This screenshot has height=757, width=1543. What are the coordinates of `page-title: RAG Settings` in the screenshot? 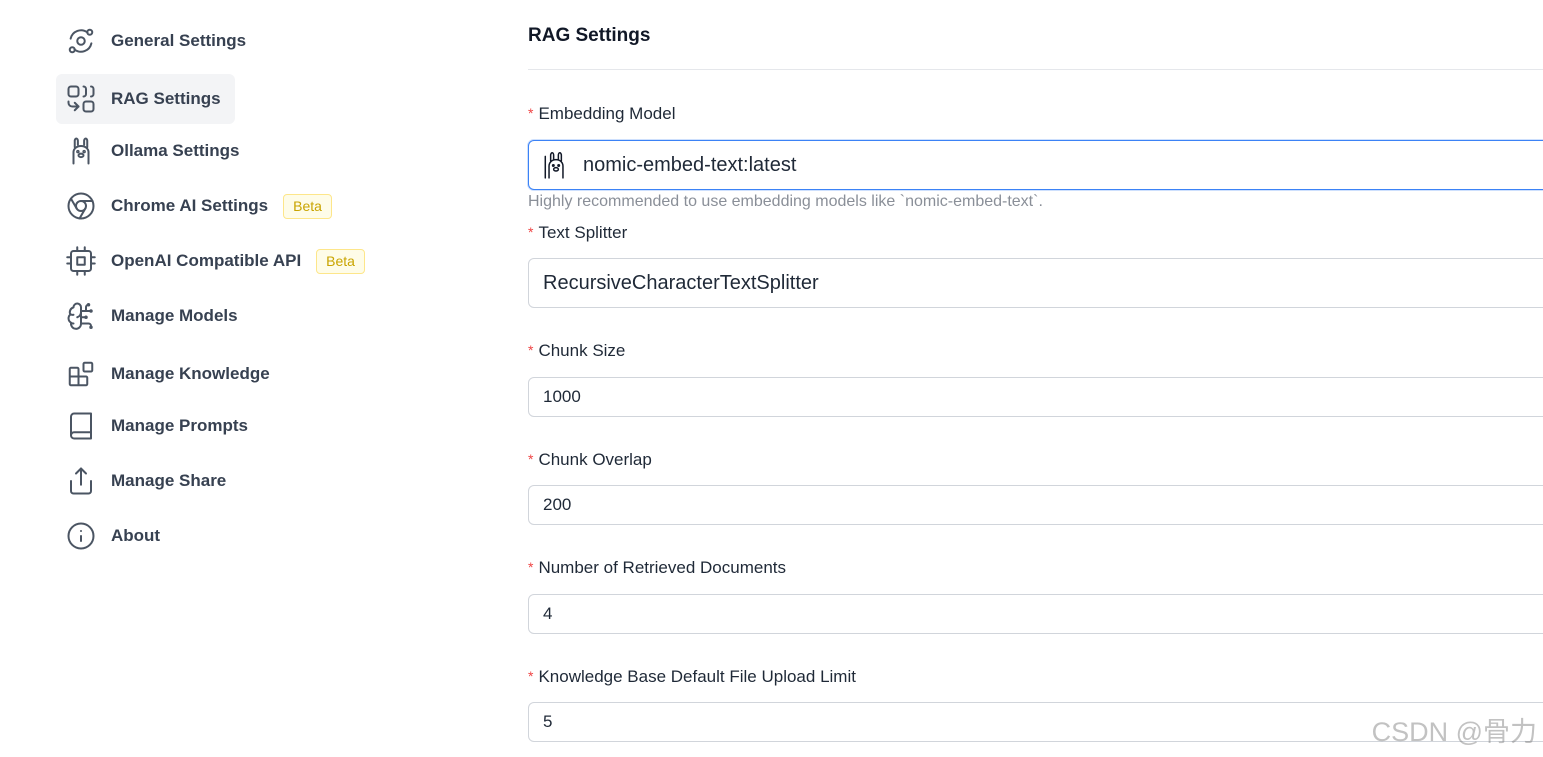 It's located at (589, 35).